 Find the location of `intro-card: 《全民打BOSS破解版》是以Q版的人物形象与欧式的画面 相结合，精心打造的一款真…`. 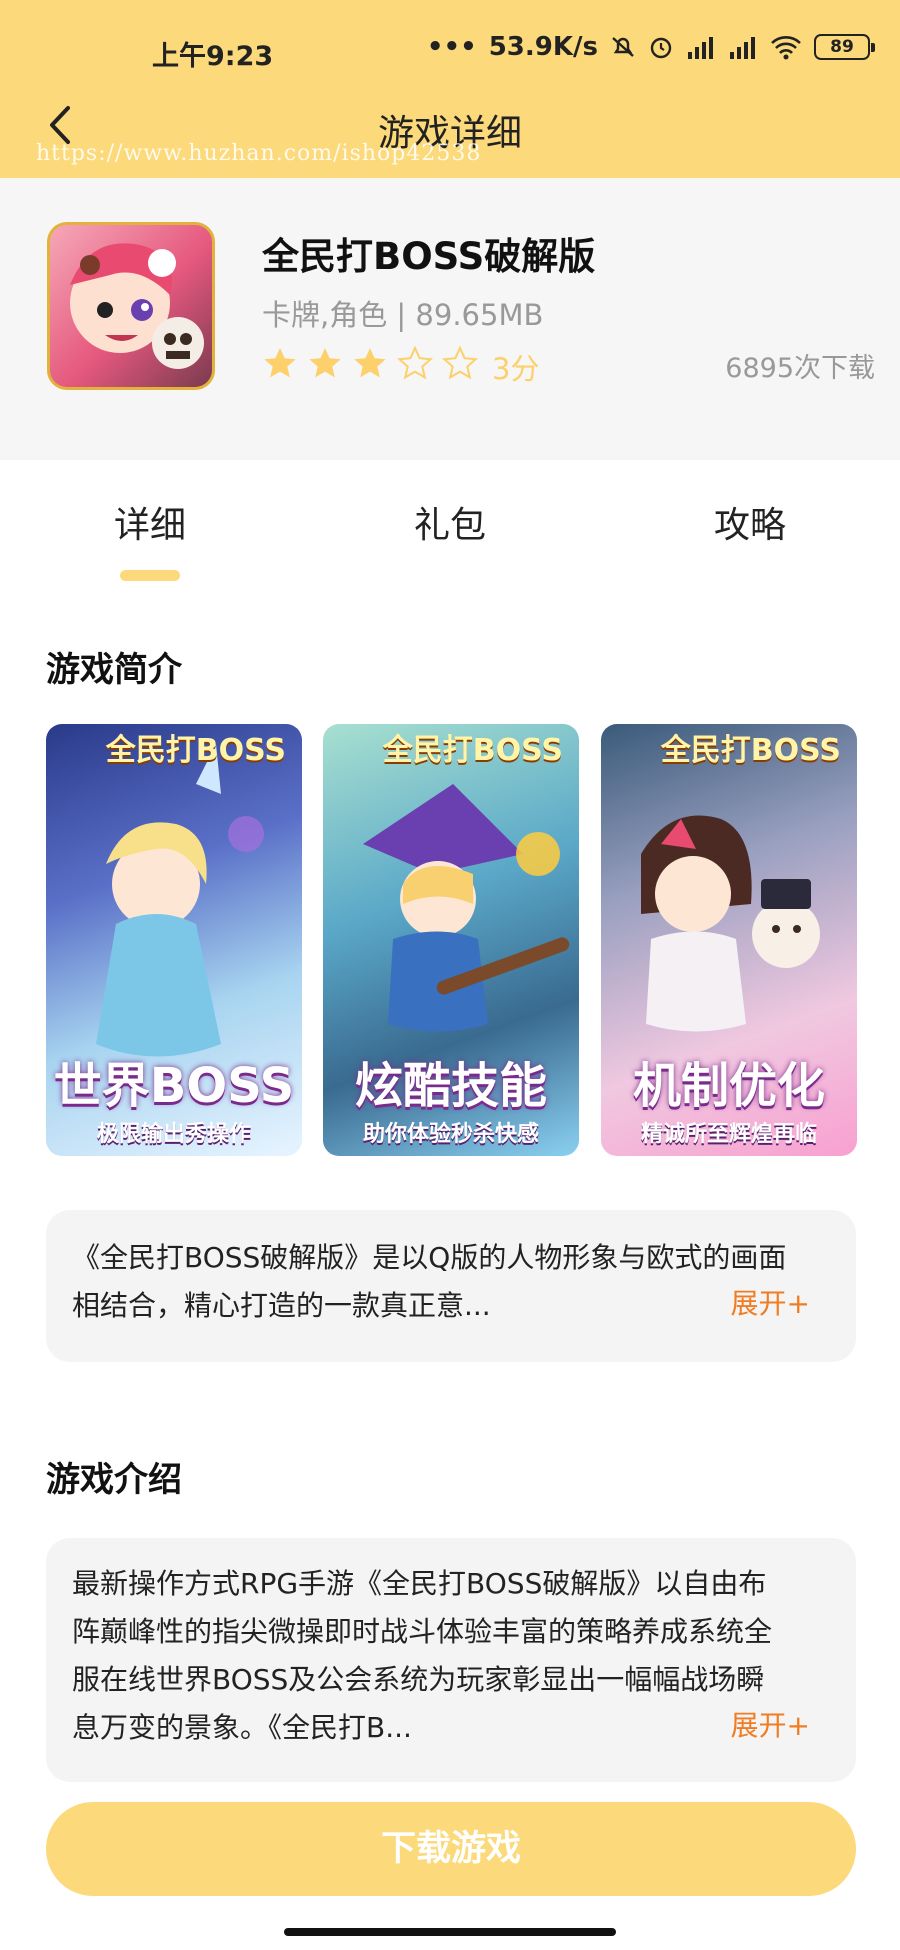

intro-card: 《全民打BOSS破解版》是以Q版的人物形象与欧式的画面 相结合，精心打造的一款真… is located at coordinates (451, 1286).